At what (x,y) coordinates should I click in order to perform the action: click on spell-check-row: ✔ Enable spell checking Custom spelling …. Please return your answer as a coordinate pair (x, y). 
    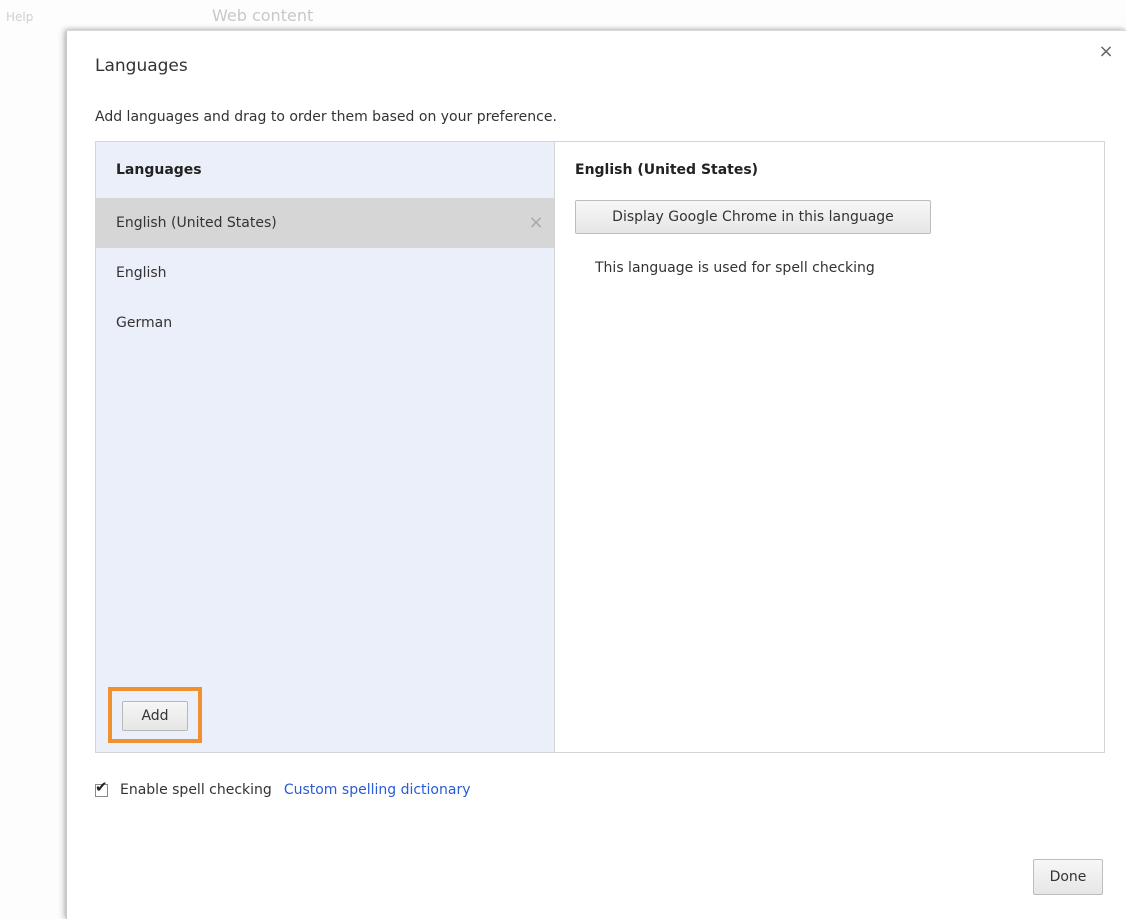
    Looking at the image, I should click on (282, 790).